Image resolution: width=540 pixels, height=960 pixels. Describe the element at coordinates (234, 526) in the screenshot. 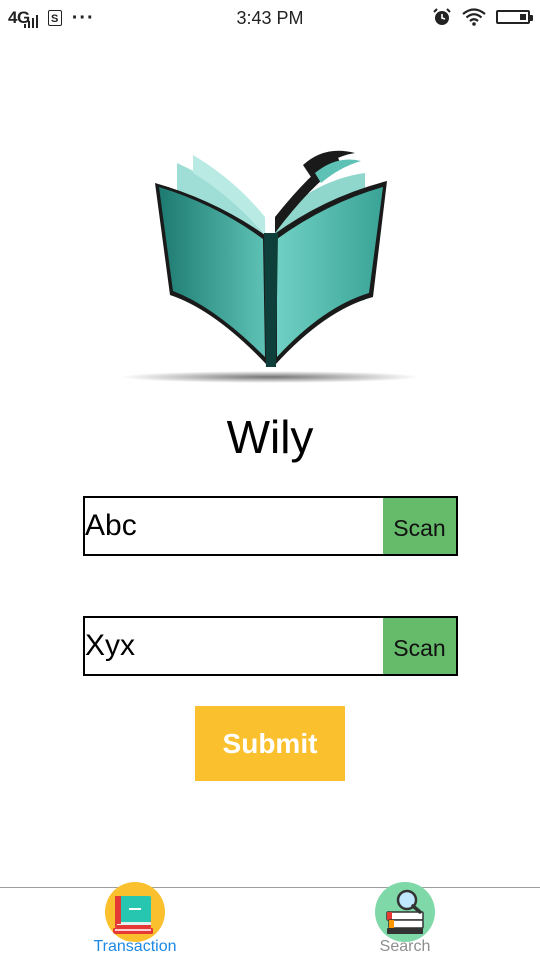

I see `book-id-input` at that location.